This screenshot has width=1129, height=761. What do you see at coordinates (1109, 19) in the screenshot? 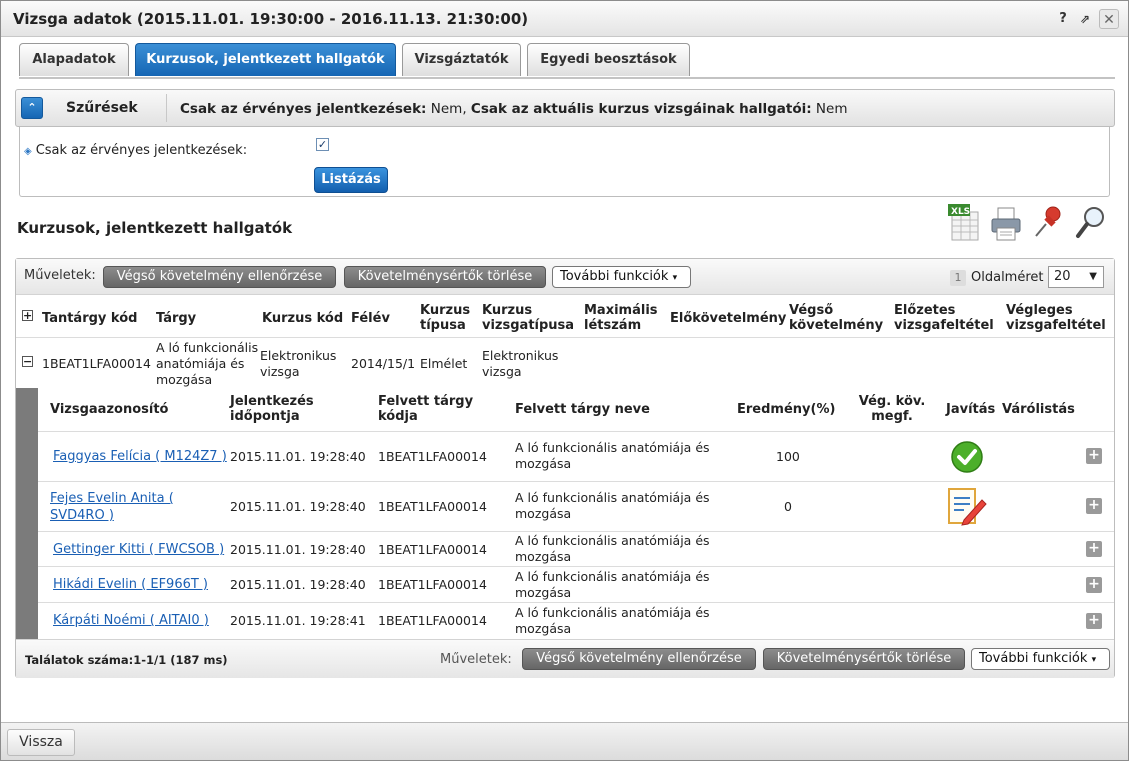
I see `close-icon: ✕` at bounding box center [1109, 19].